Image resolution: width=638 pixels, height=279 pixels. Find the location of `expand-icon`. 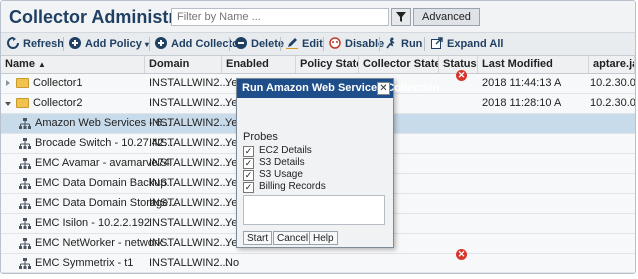

expand-icon is located at coordinates (437, 43).